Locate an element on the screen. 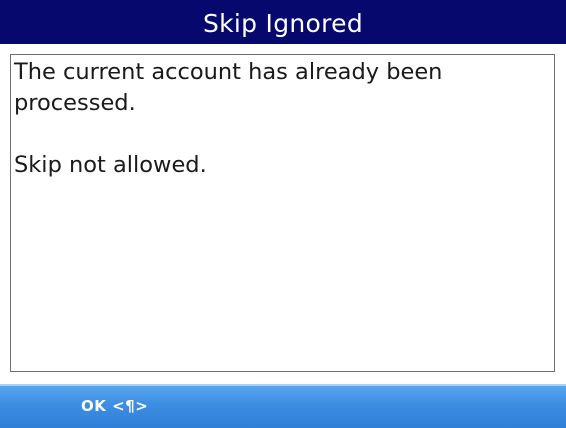 The height and width of the screenshot is (428, 566). message-text-line-2: processed. is located at coordinates (75, 103).